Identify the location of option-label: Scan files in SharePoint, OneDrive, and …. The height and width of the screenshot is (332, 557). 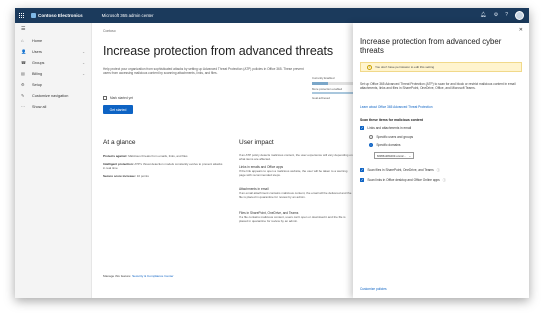
(400, 170).